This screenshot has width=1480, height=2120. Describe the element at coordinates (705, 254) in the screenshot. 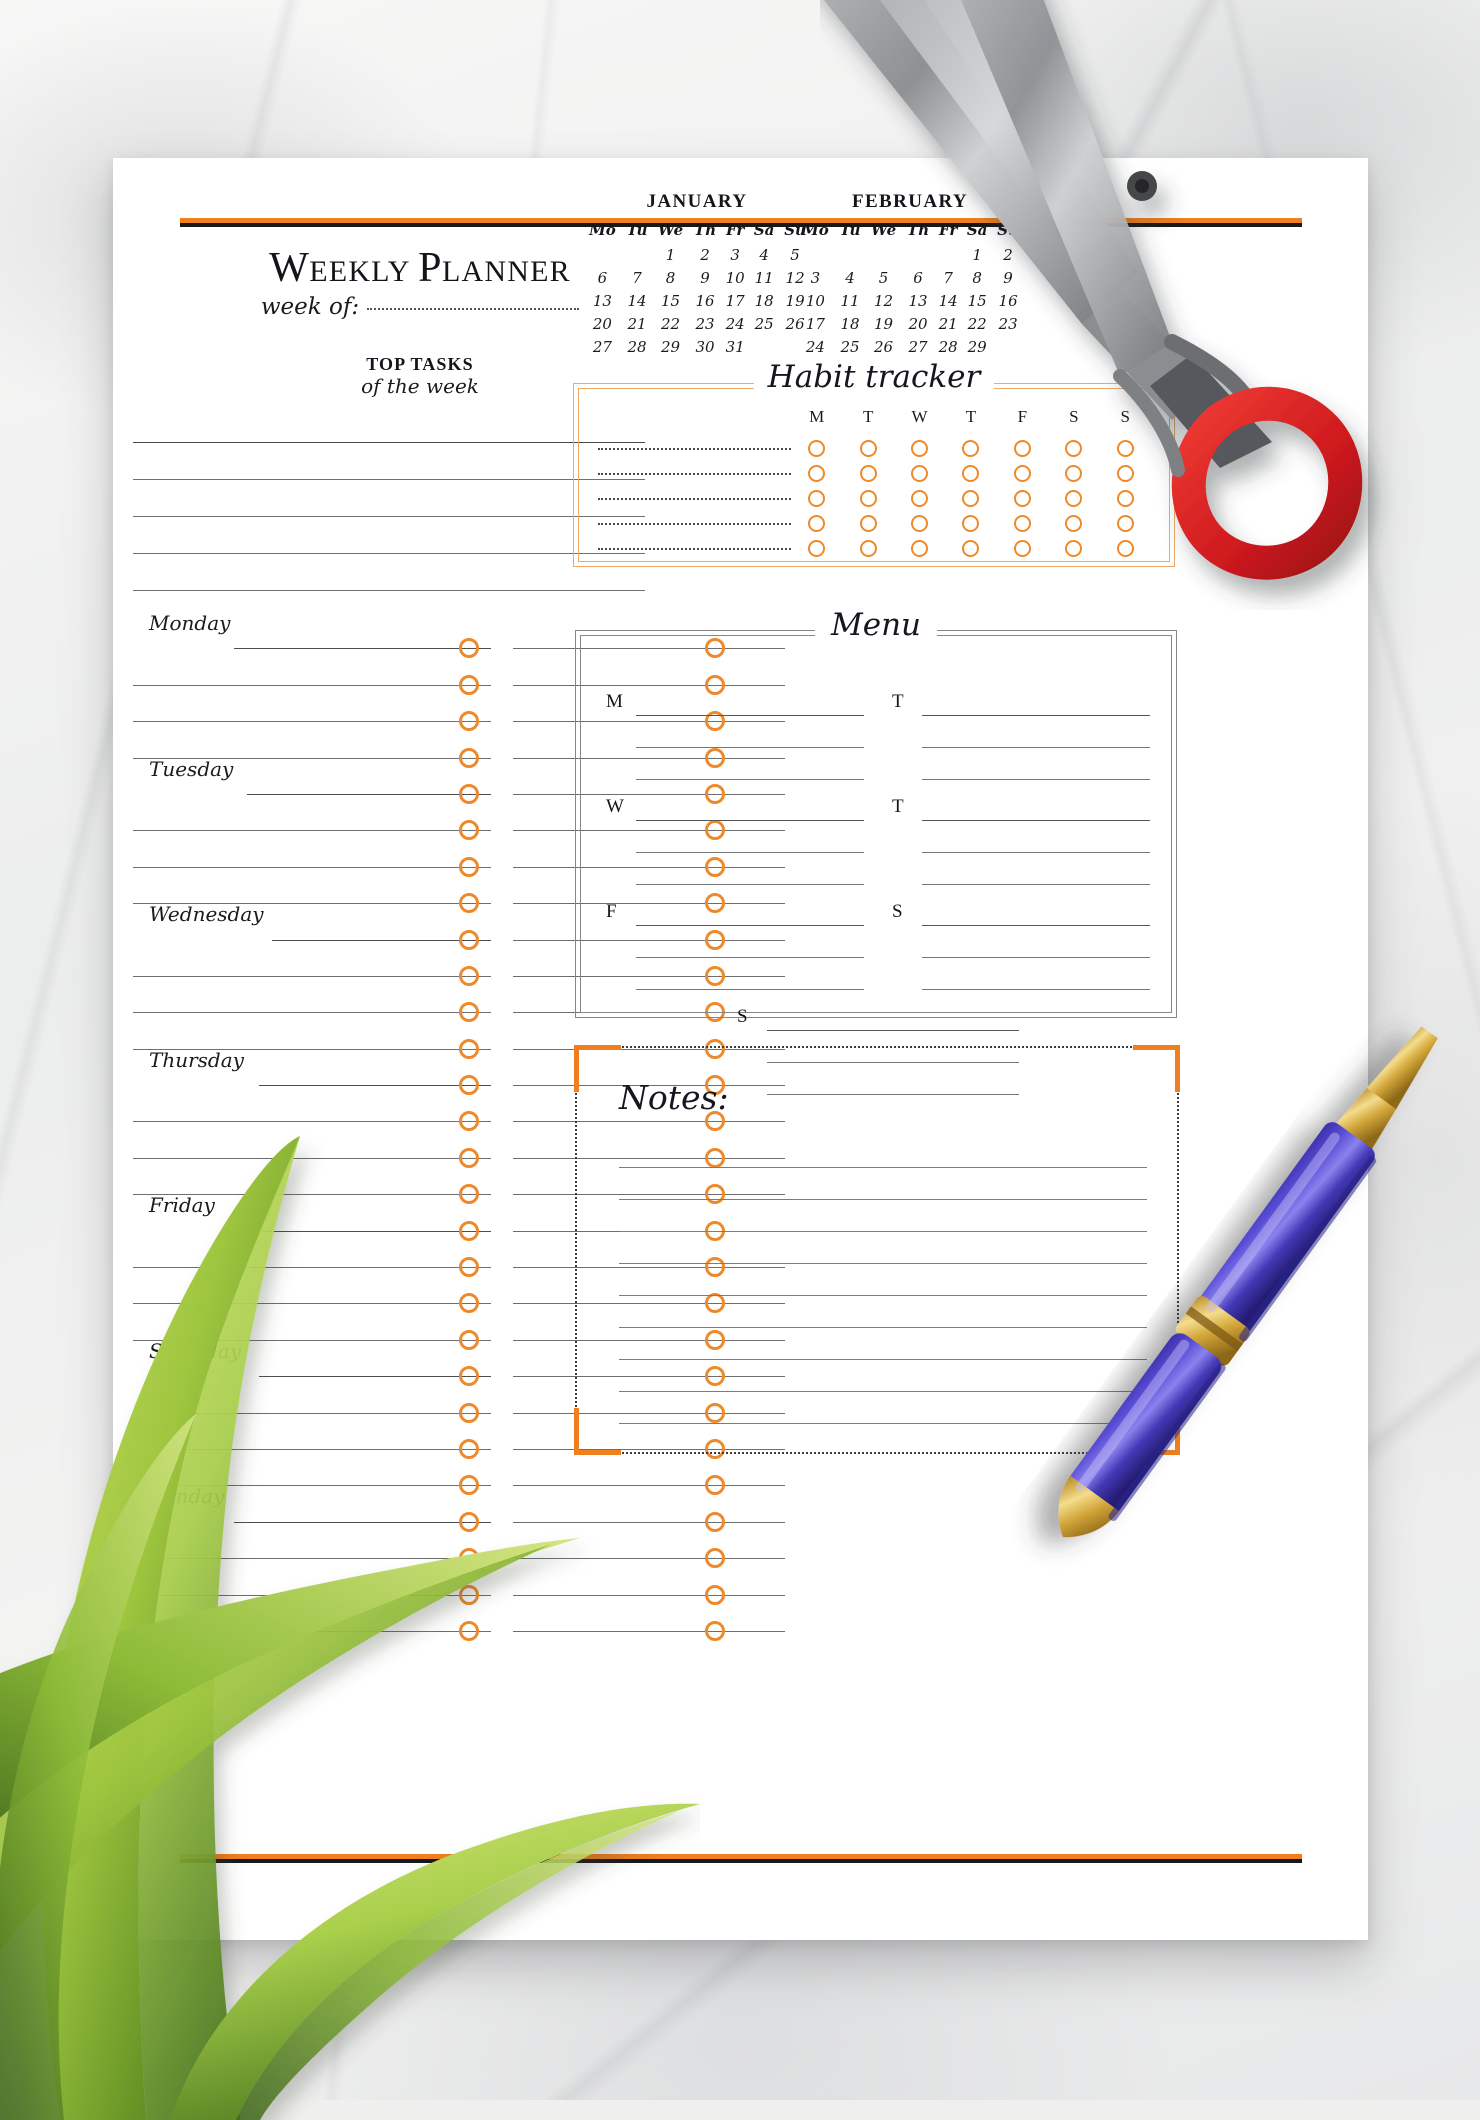

I see `calendar-day-2: 2` at that location.